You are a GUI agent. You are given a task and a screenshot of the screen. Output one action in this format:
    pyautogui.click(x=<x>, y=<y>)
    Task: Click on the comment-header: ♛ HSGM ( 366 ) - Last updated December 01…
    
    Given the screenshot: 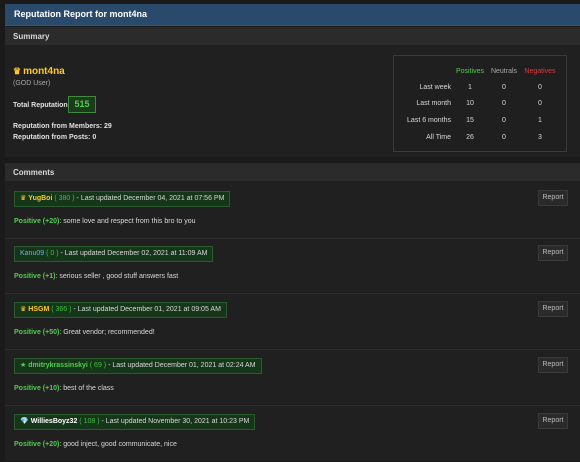 What is the action you would take?
    pyautogui.click(x=120, y=310)
    